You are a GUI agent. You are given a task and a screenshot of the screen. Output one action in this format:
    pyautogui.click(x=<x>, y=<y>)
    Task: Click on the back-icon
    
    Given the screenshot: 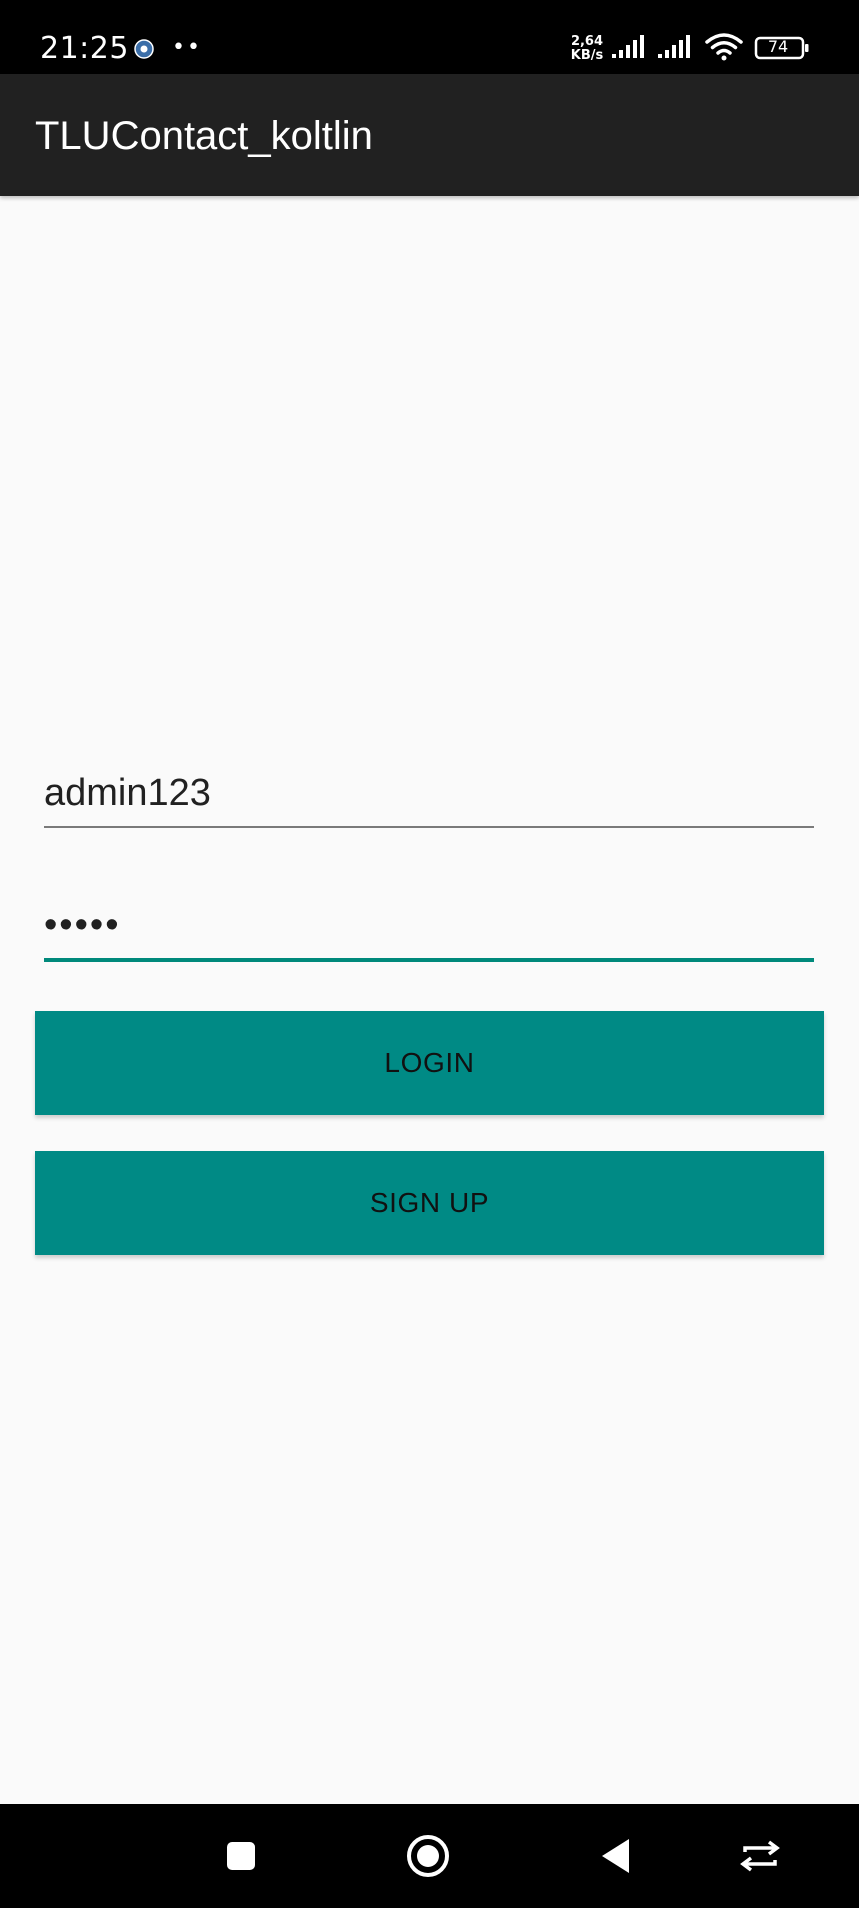 What is the action you would take?
    pyautogui.click(x=615, y=1856)
    